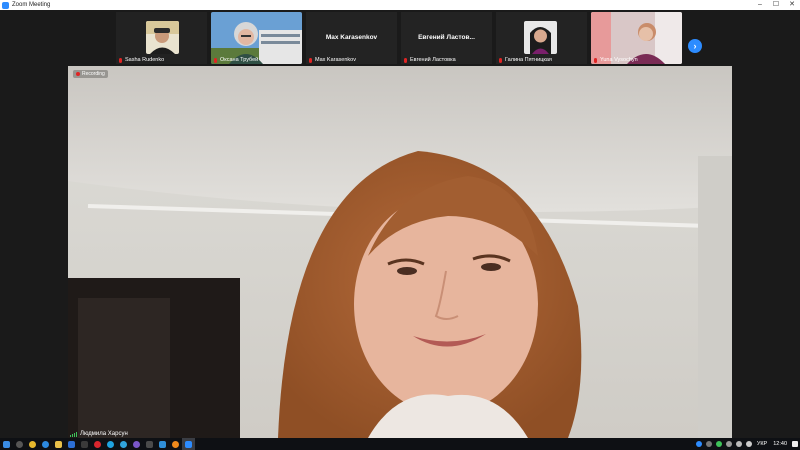 Image resolution: width=800 pixels, height=450 pixels. Describe the element at coordinates (78, 74) in the screenshot. I see `recording-dot-icon` at that location.